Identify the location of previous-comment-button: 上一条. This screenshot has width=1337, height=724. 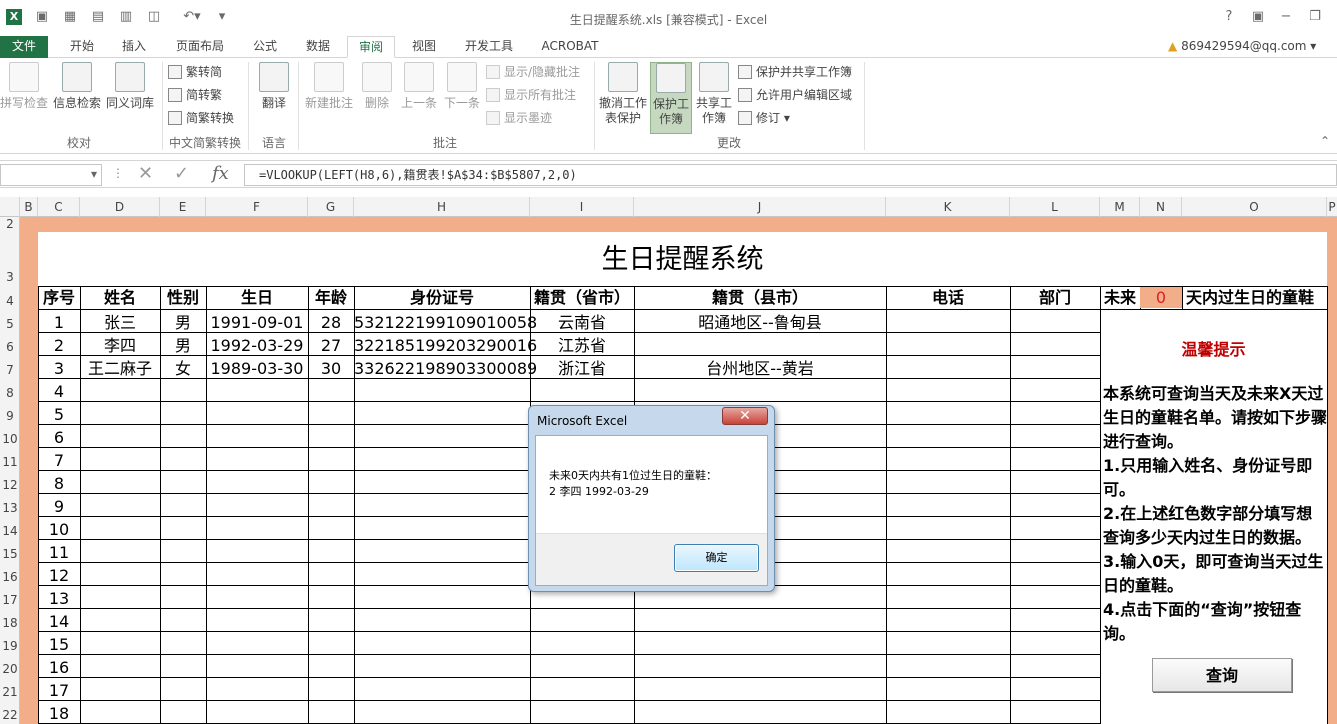
(419, 86).